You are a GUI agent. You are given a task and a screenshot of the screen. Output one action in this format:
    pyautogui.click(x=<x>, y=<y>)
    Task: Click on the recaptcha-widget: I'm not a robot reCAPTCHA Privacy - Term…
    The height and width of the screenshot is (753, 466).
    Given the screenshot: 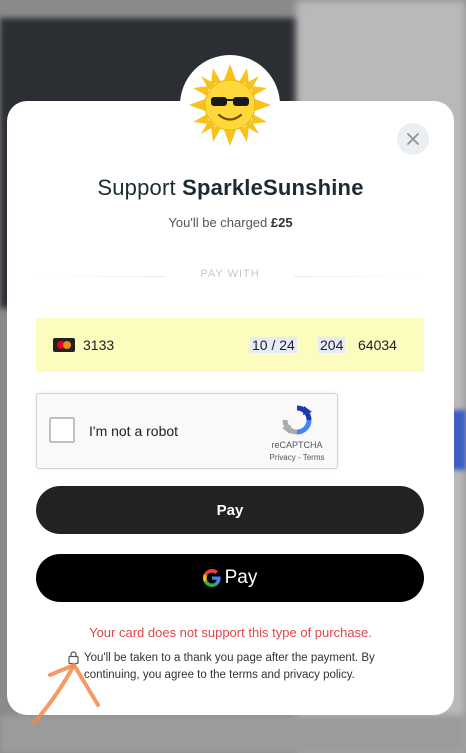 What is the action you would take?
    pyautogui.click(x=187, y=431)
    